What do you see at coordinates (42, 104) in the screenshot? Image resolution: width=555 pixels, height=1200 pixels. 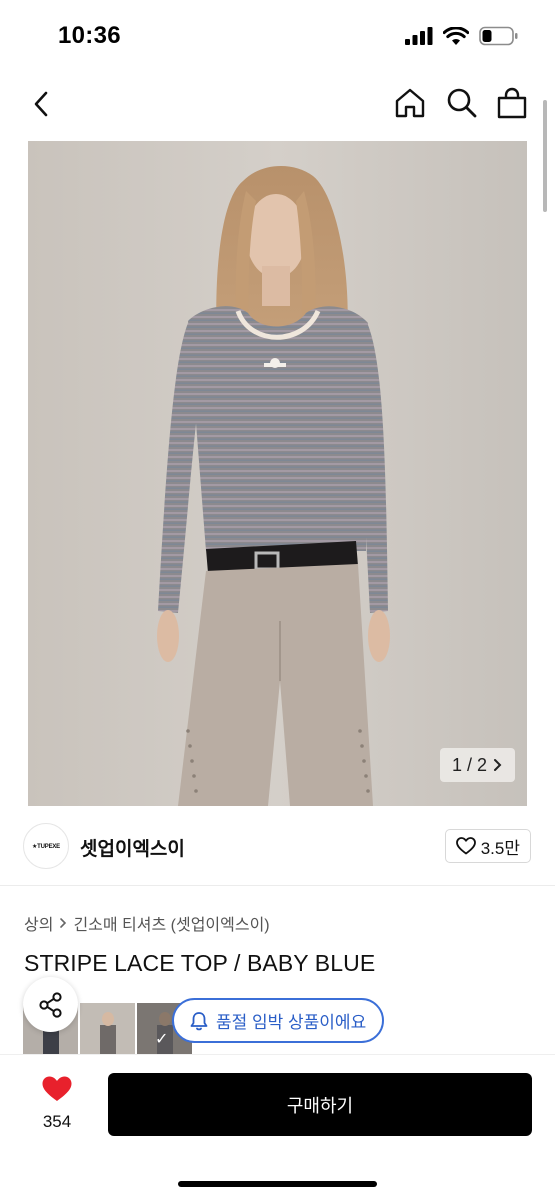 I see `back-chevron-icon` at bounding box center [42, 104].